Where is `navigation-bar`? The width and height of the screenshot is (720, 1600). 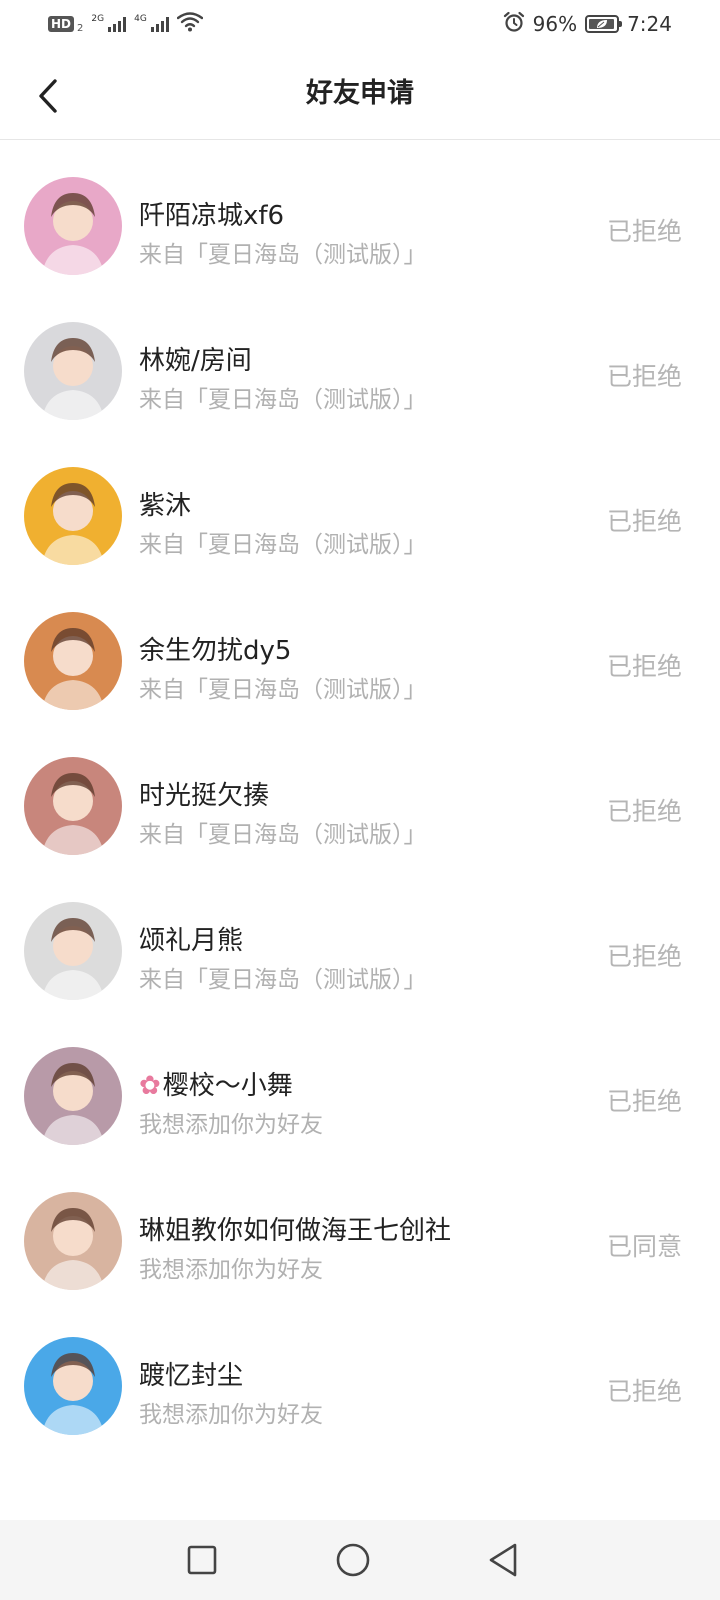 navigation-bar is located at coordinates (360, 1560).